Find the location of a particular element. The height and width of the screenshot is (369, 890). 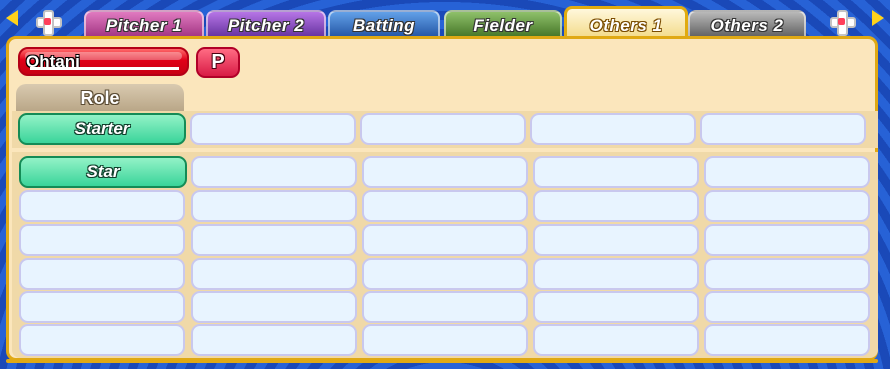

player-name-bar: Ohtani is located at coordinates (103, 61).